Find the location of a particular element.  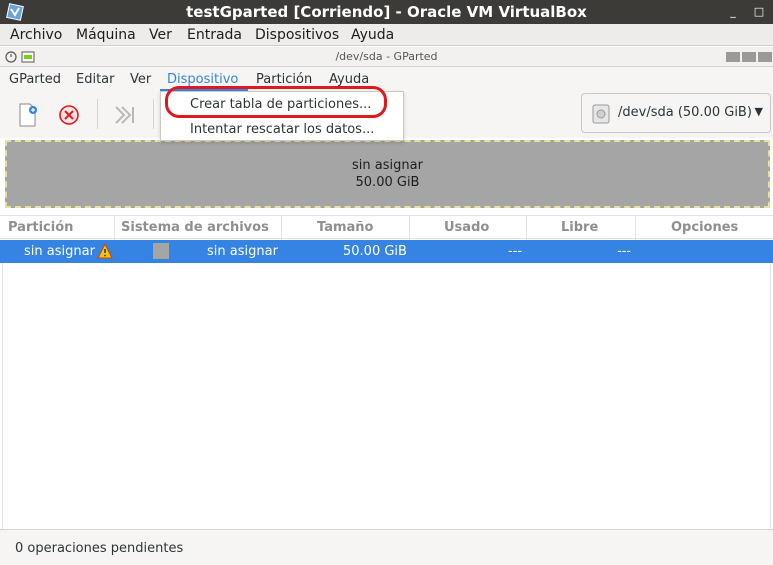

close-button is located at coordinates (765, 57).